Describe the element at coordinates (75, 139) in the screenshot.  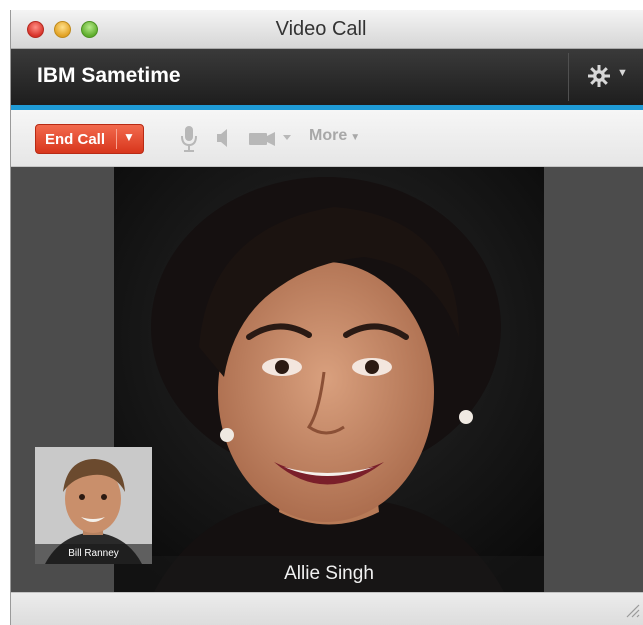
I see `end-call-label: End Call` at that location.